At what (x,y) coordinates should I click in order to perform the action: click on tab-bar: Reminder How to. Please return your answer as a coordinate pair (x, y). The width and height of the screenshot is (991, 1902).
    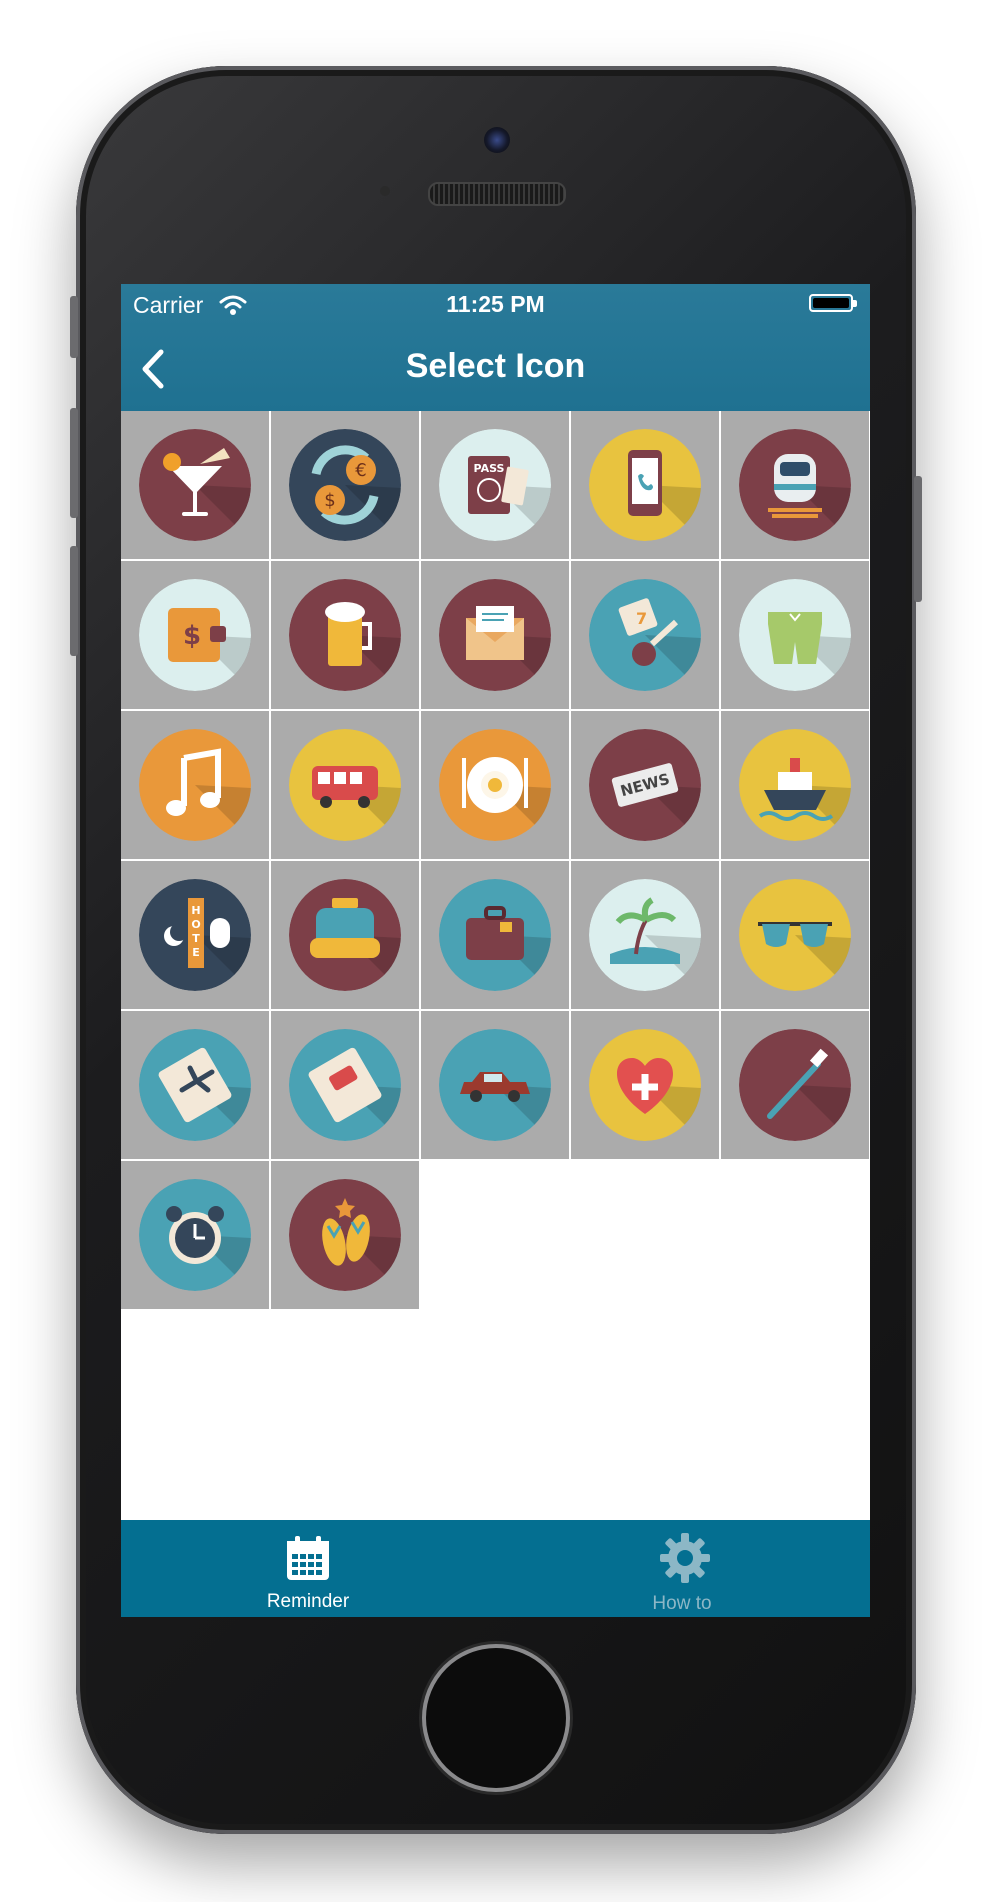
    Looking at the image, I should click on (495, 1568).